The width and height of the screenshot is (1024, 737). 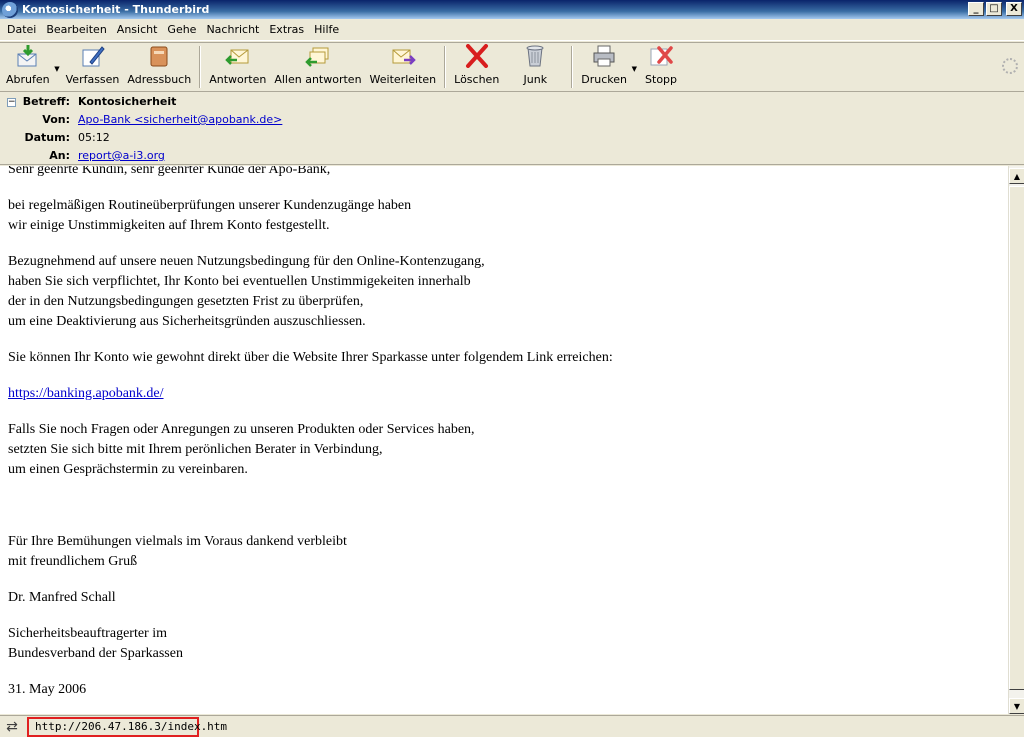 What do you see at coordinates (181, 29) in the screenshot?
I see `menu-gehe: Gehe` at bounding box center [181, 29].